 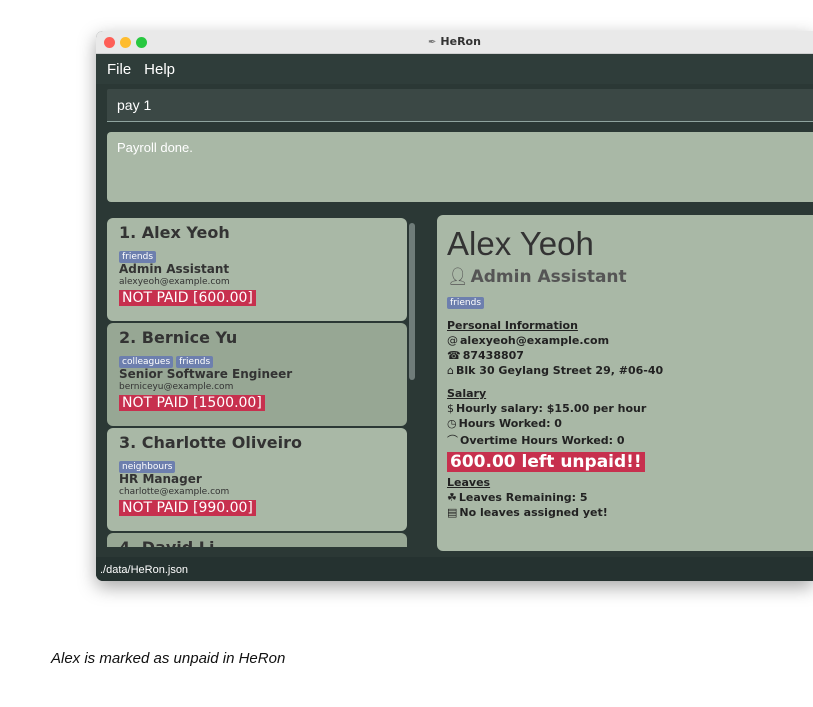 I want to click on detail-leaves-assigned: ▤ No leaves assigned yet!, so click(x=625, y=512).